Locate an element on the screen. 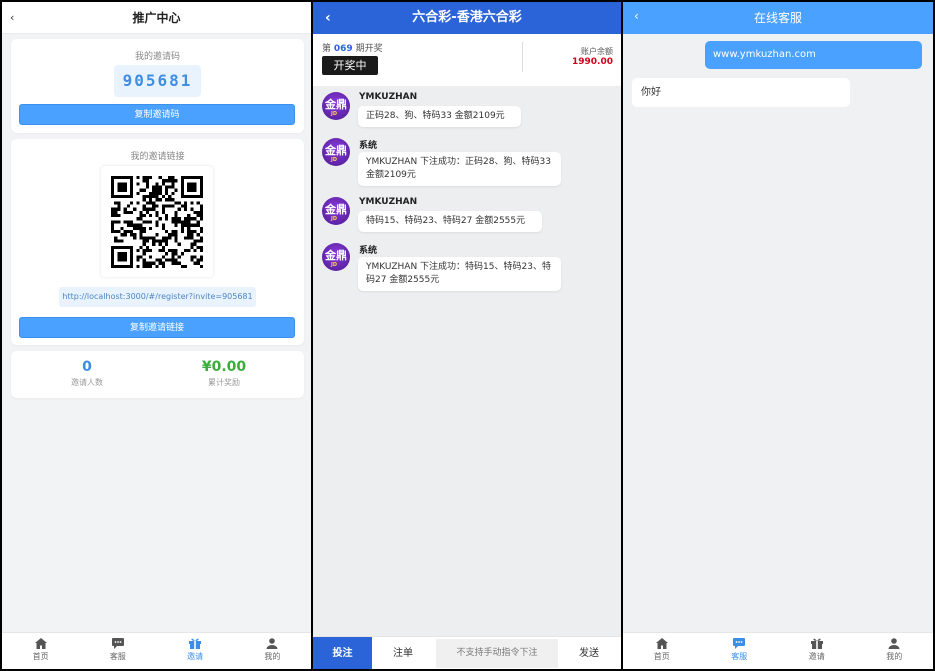 This screenshot has width=935, height=671. send-button: 发送 is located at coordinates (589, 653).